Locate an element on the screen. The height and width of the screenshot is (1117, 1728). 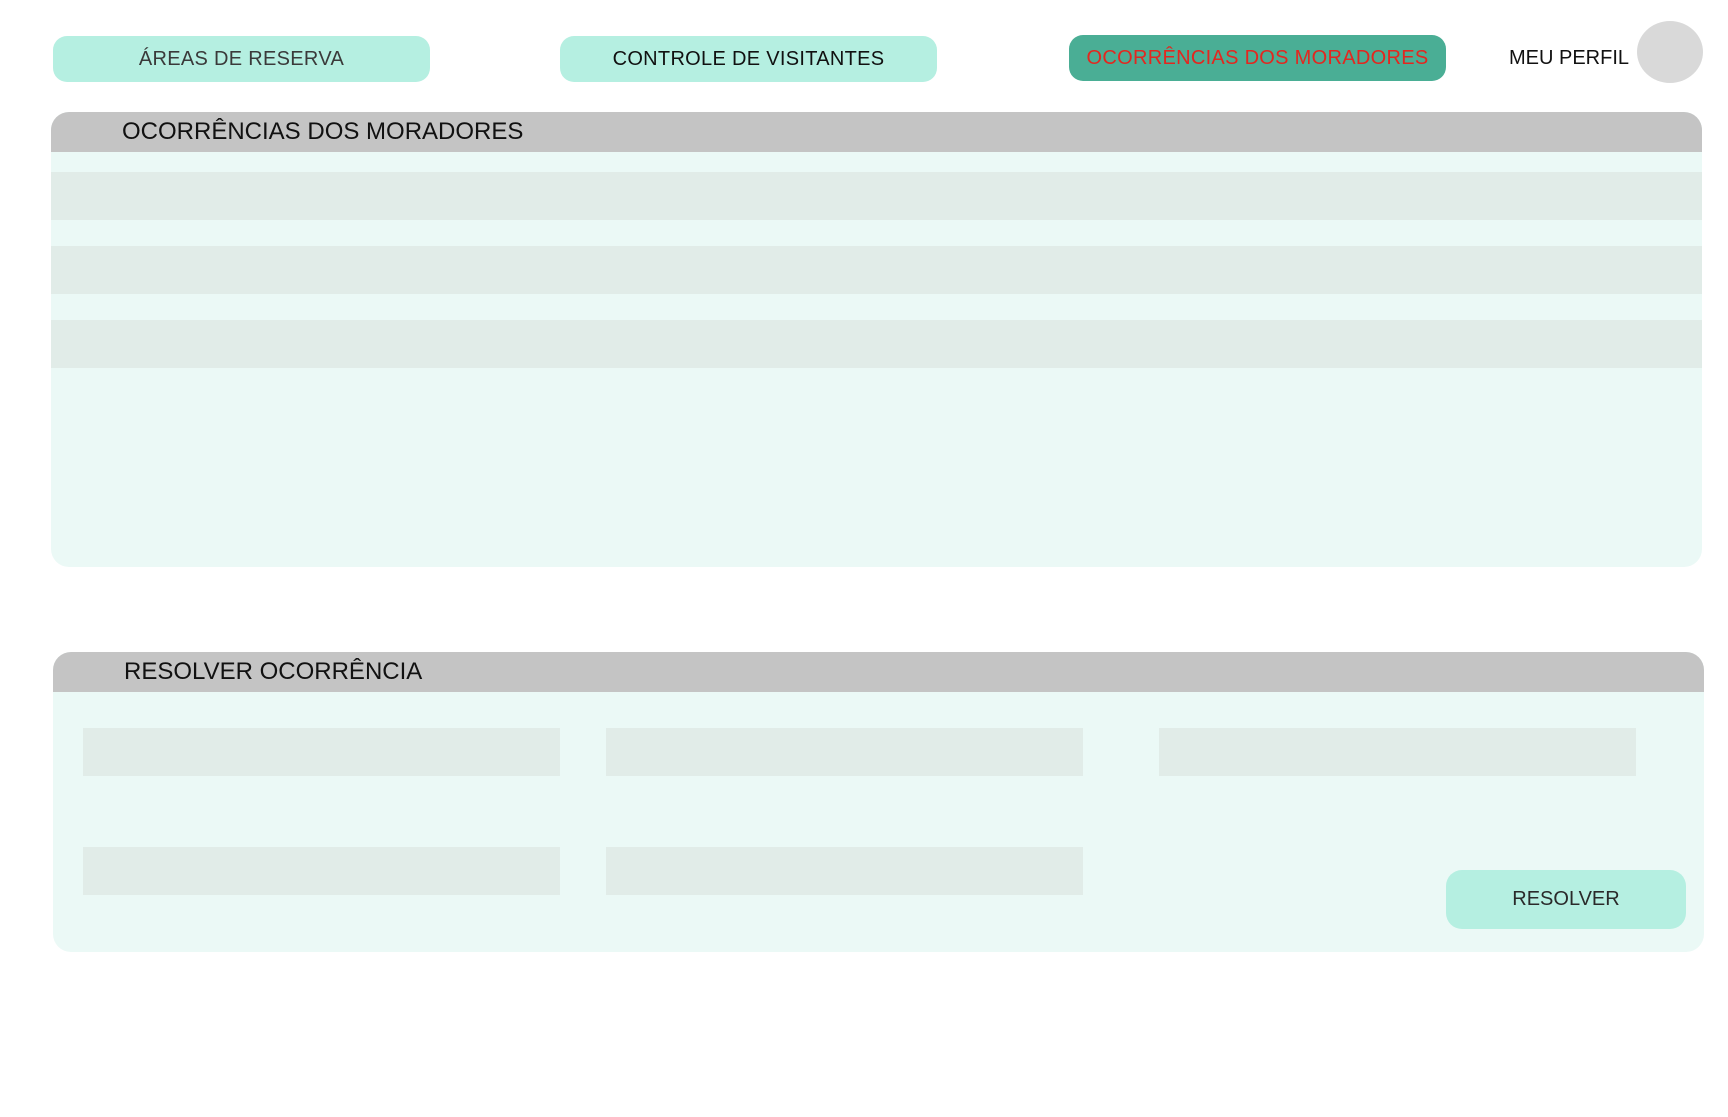
occurrences-panel-title: OCORRÊNCIAS DOS MORADORES is located at coordinates (876, 132).